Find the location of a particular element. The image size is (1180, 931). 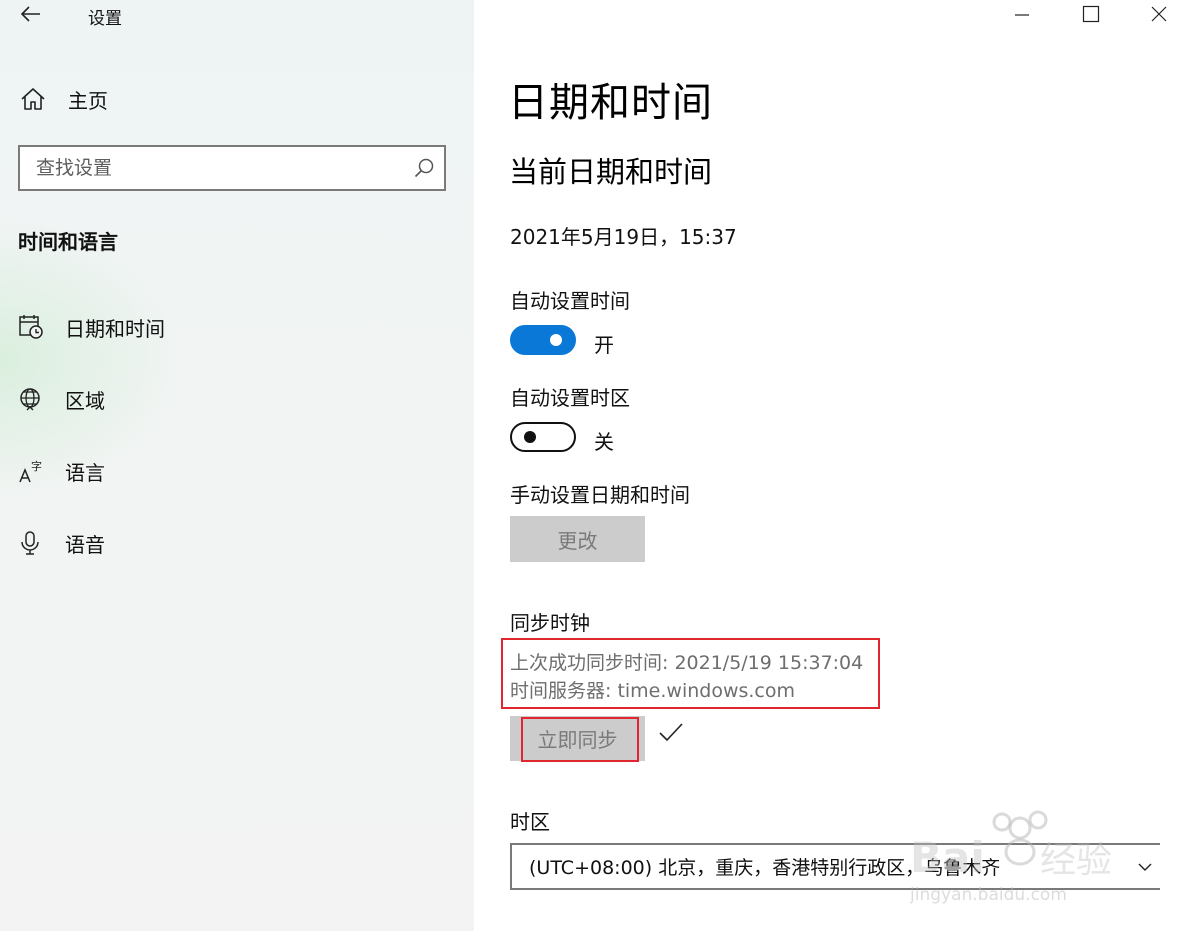

home-icon is located at coordinates (33, 99).